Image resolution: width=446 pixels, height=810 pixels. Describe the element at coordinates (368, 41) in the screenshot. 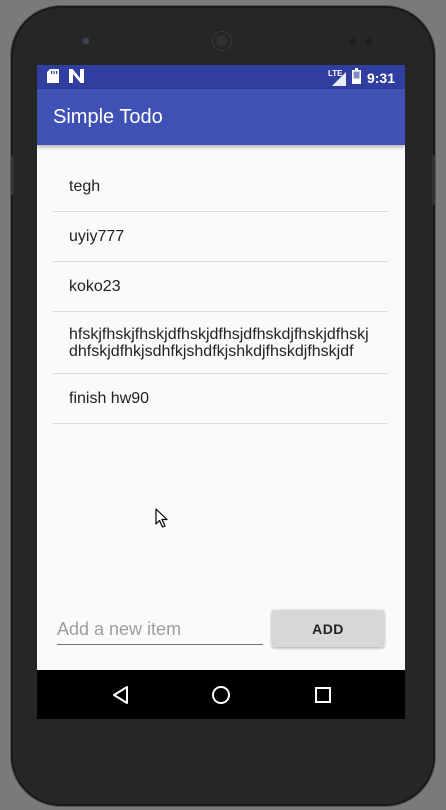

I see `light-sensor` at that location.